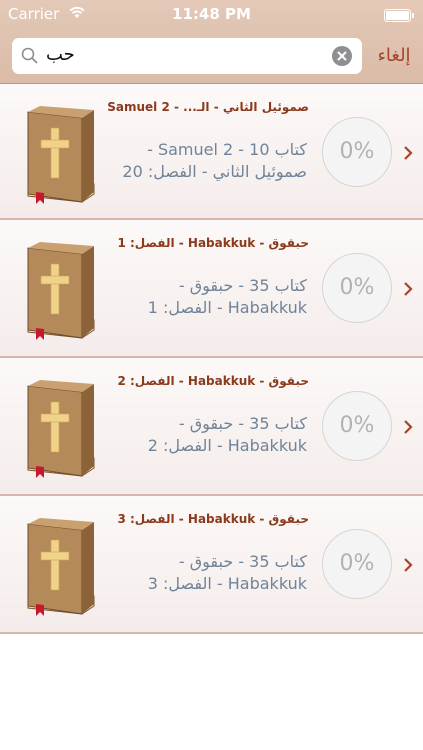  I want to click on result-title: صموئيل الثاني - الـ... - 2 Samuel, so click(208, 107).